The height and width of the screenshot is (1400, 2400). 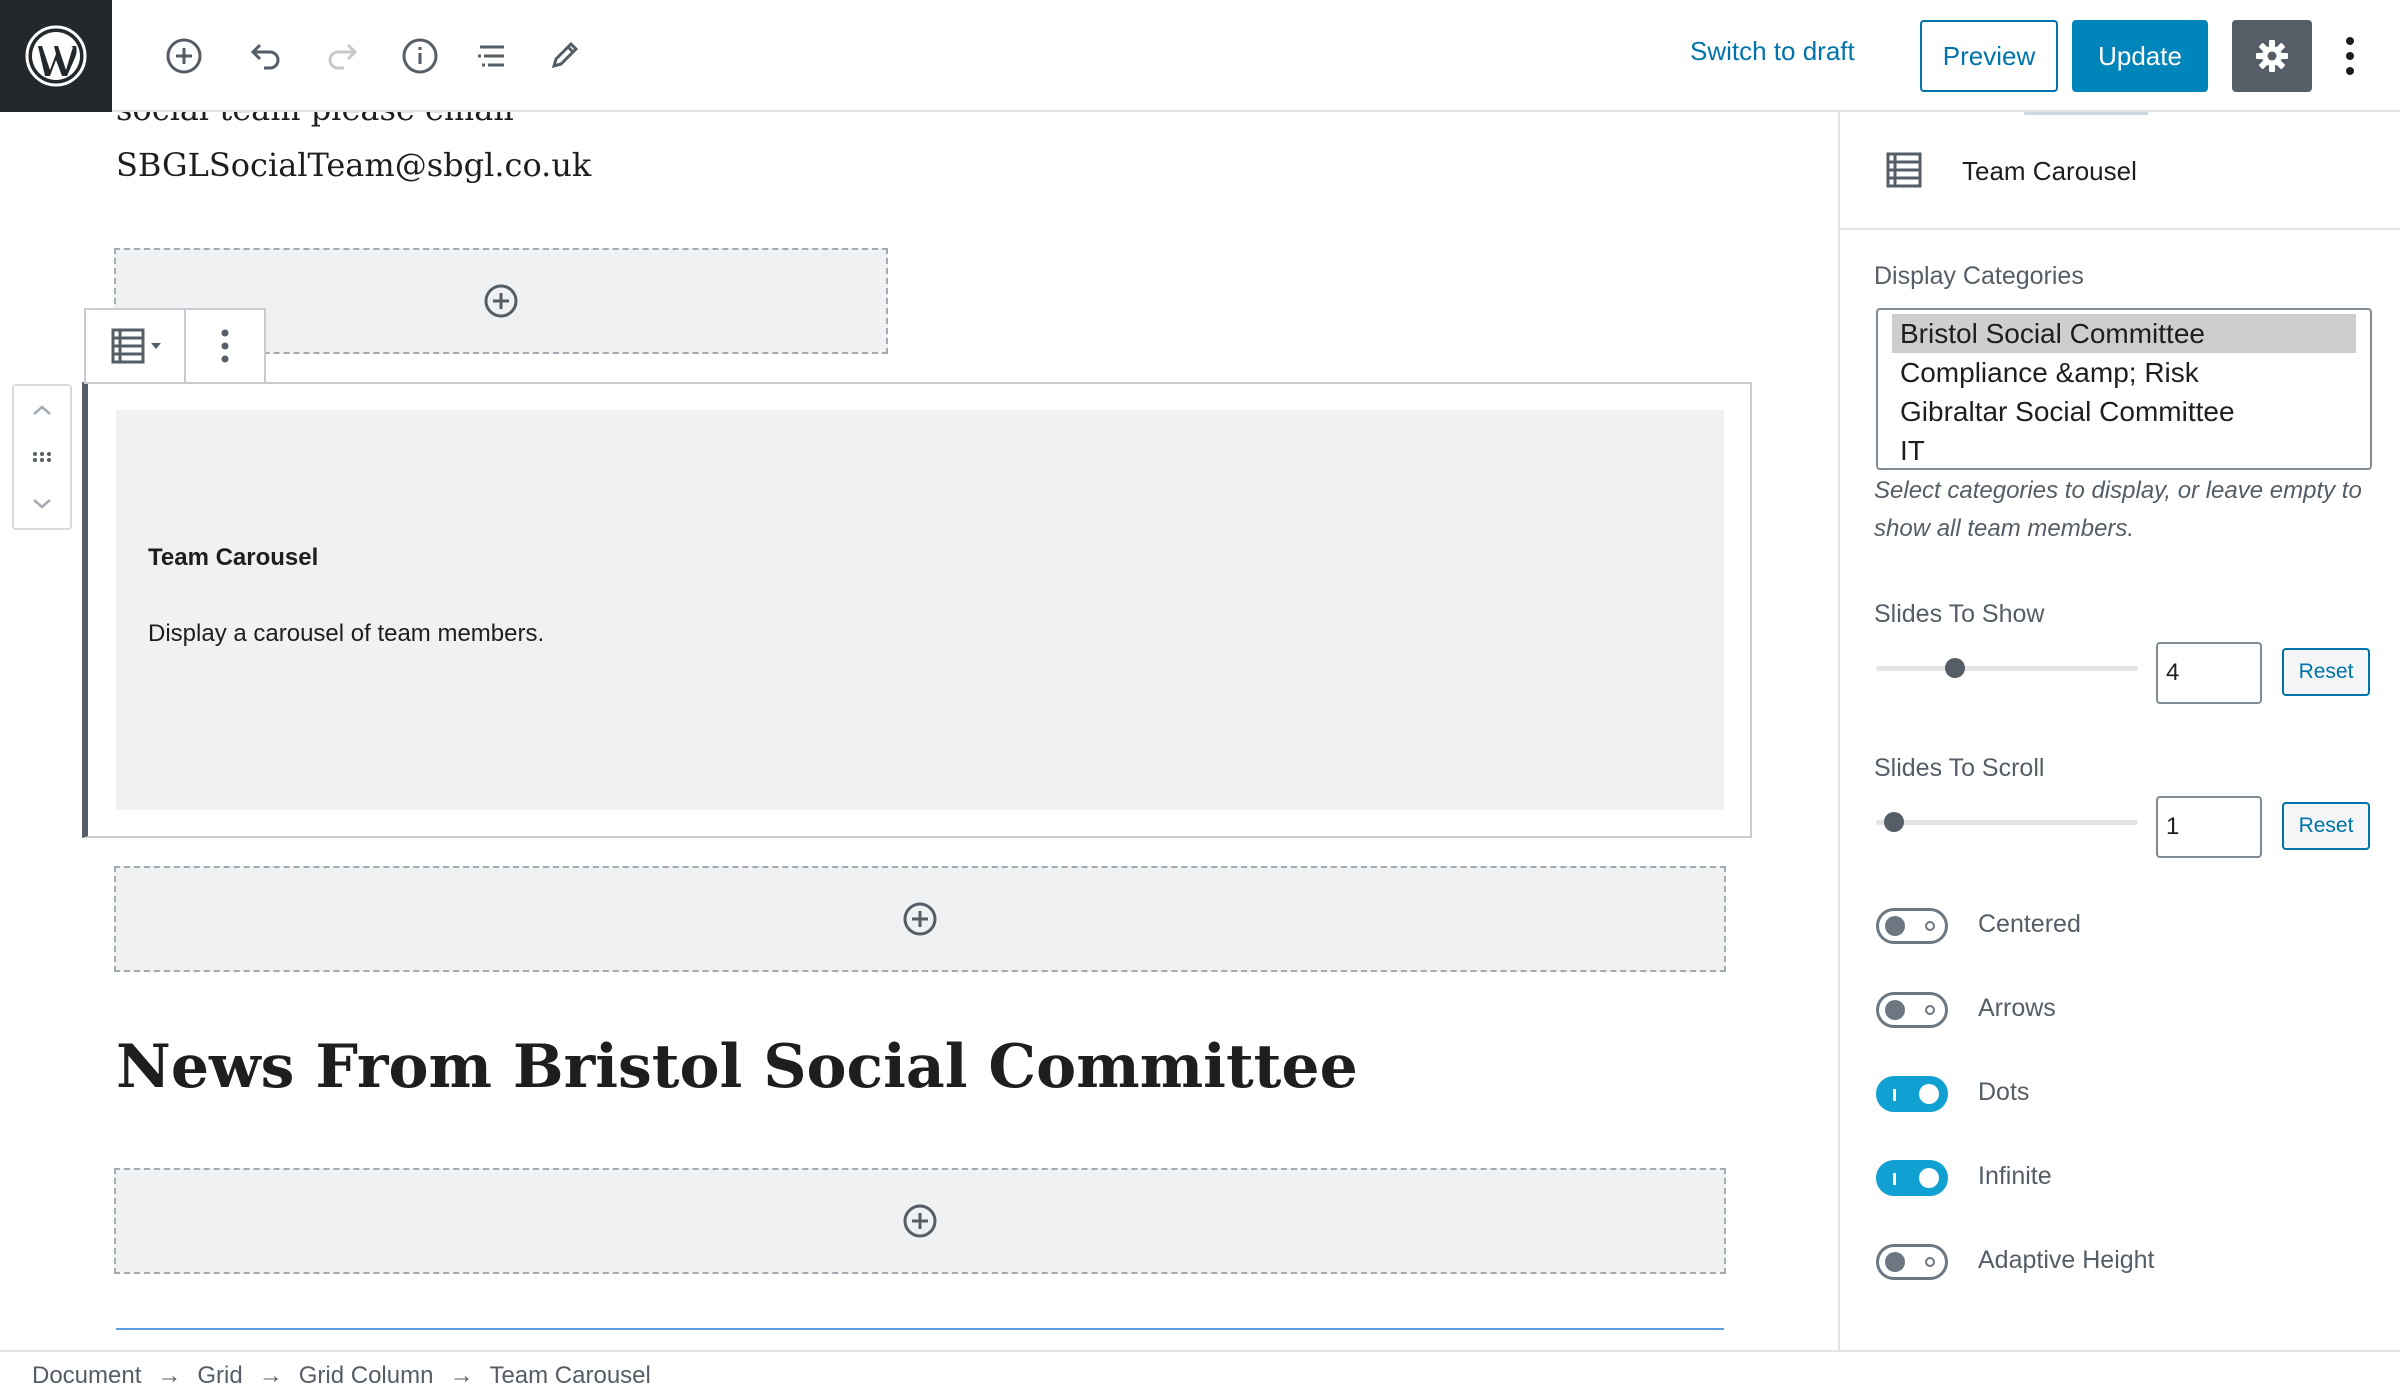 I want to click on slides-to-scroll-input, so click(x=2209, y=827).